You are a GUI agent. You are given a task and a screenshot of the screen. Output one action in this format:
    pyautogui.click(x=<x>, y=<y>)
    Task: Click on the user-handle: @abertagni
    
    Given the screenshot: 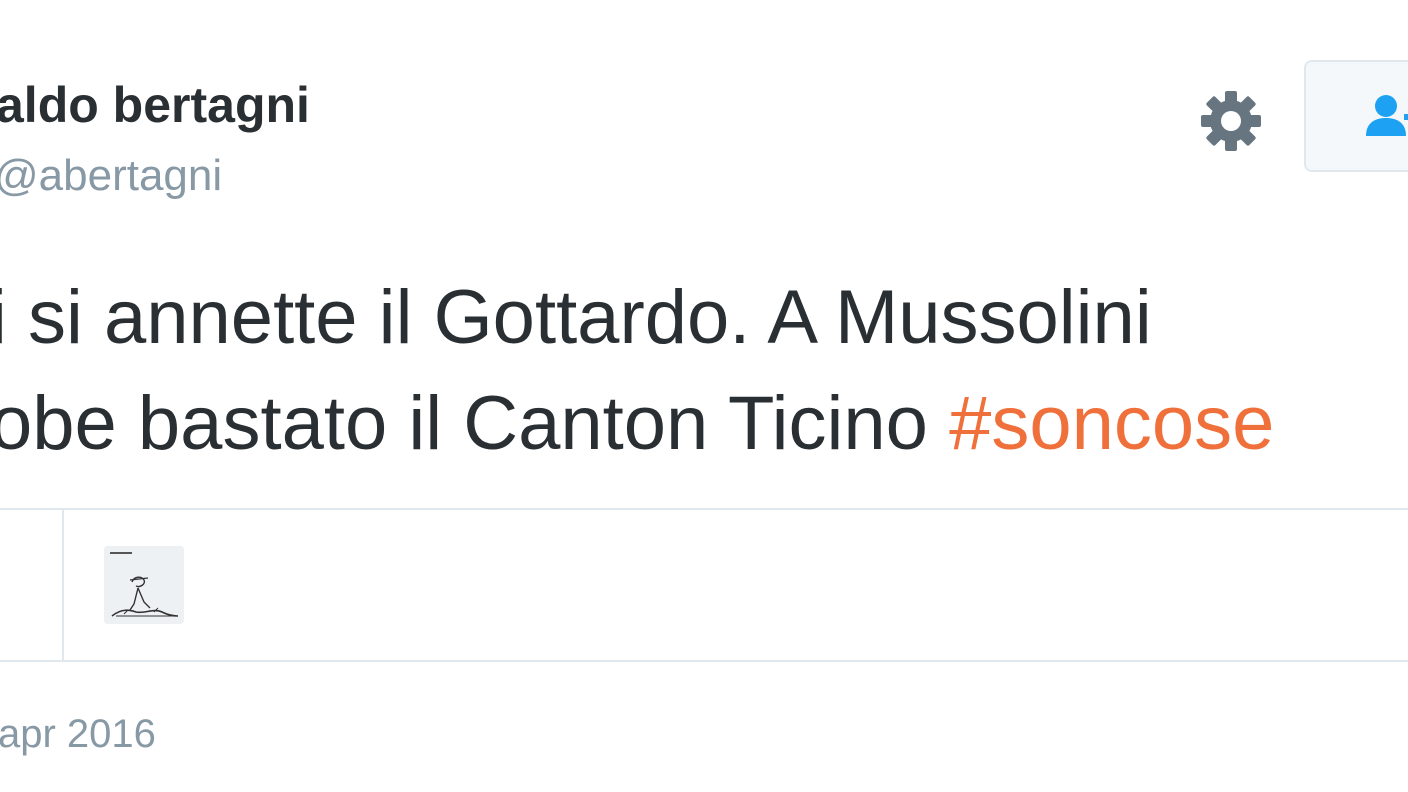 What is the action you would take?
    pyautogui.click(x=111, y=176)
    